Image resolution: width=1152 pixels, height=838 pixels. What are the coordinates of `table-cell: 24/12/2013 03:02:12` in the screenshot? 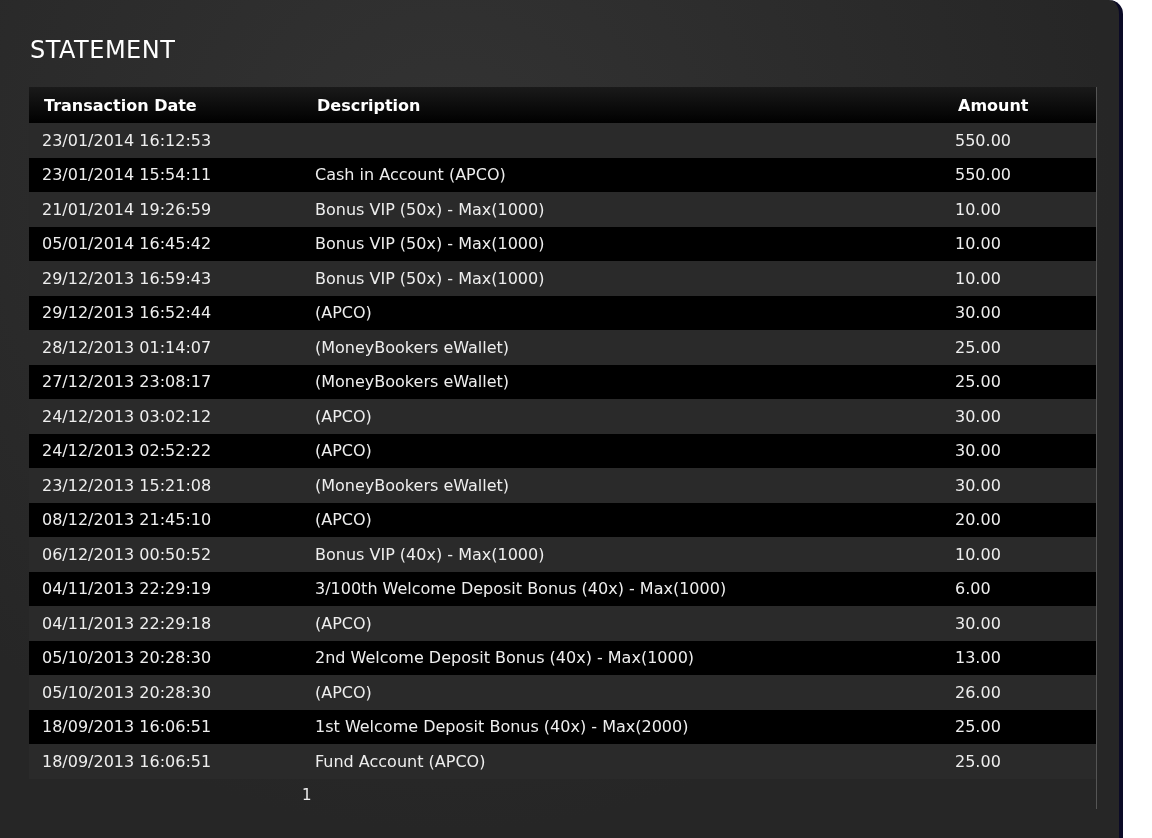 It's located at (127, 416).